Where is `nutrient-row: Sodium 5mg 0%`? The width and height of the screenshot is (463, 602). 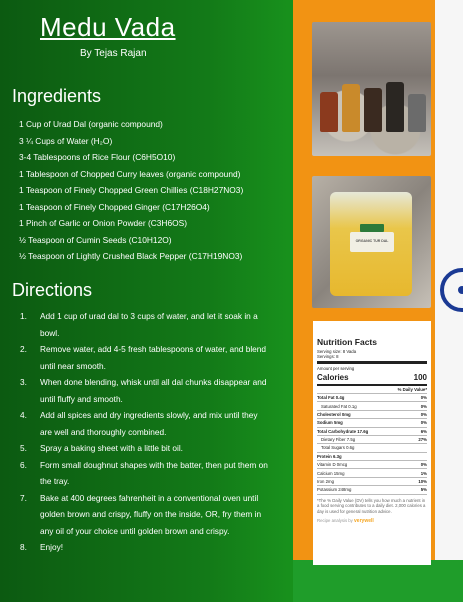
nutrient-row: Sodium 5mg 0% is located at coordinates (372, 423).